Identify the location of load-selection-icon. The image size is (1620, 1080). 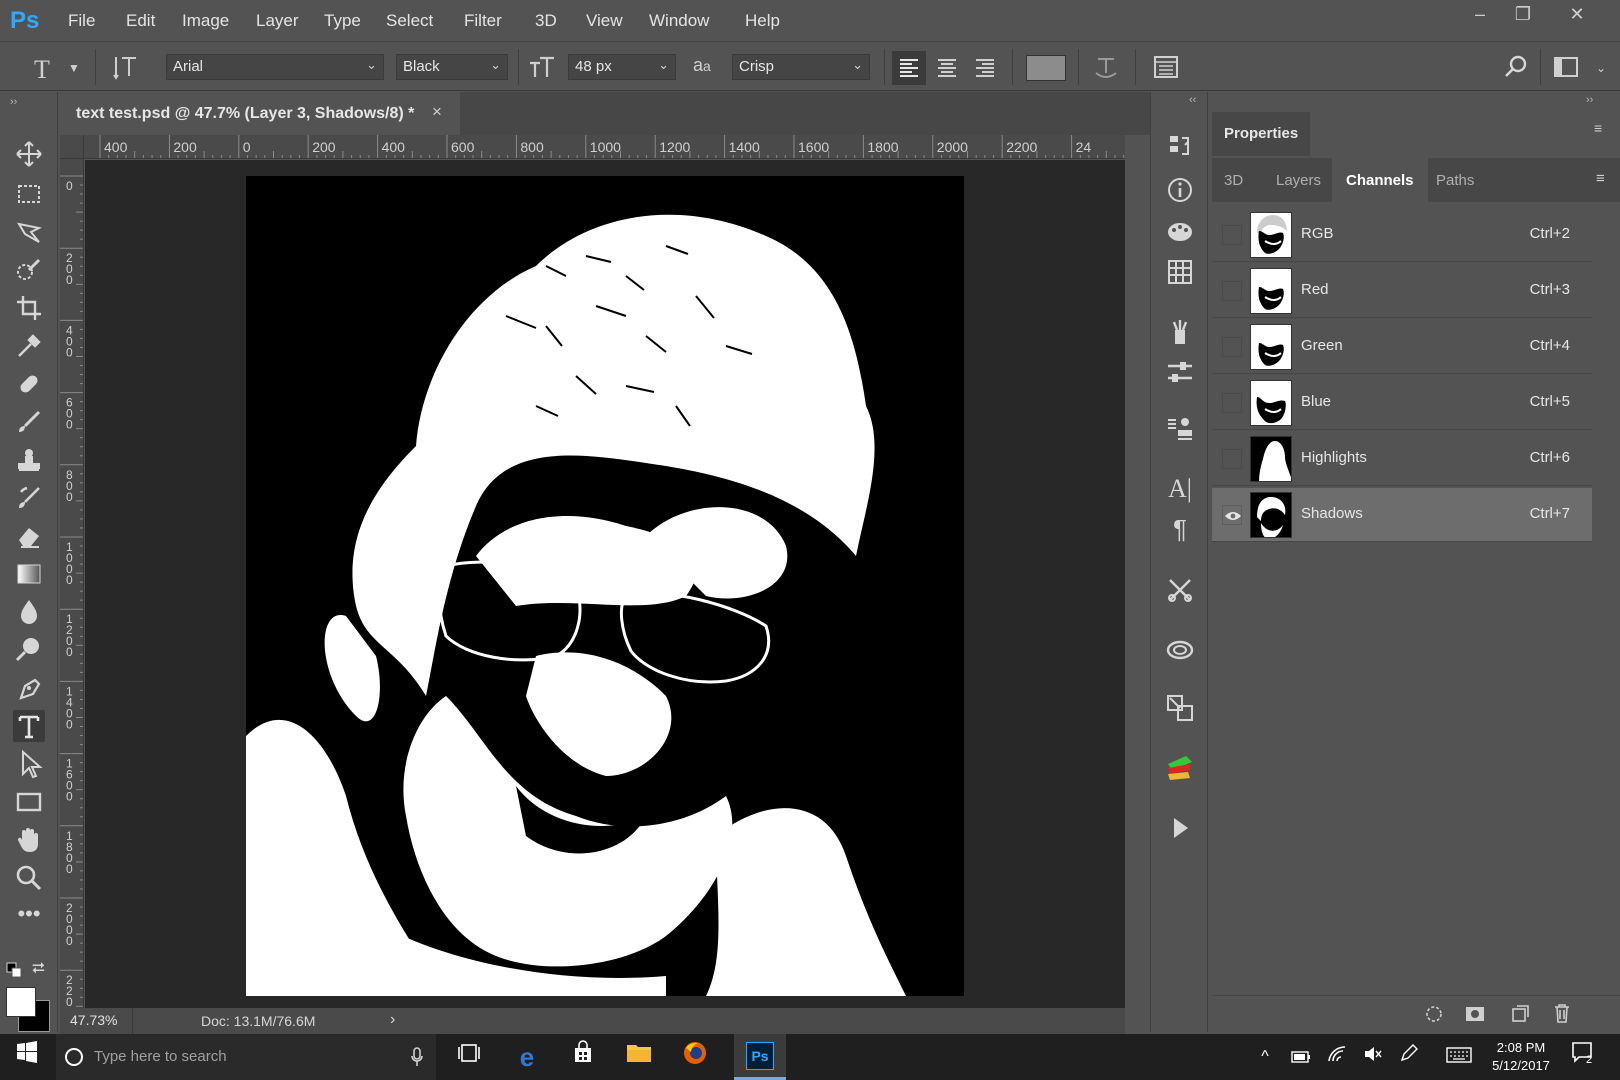
(1434, 1014).